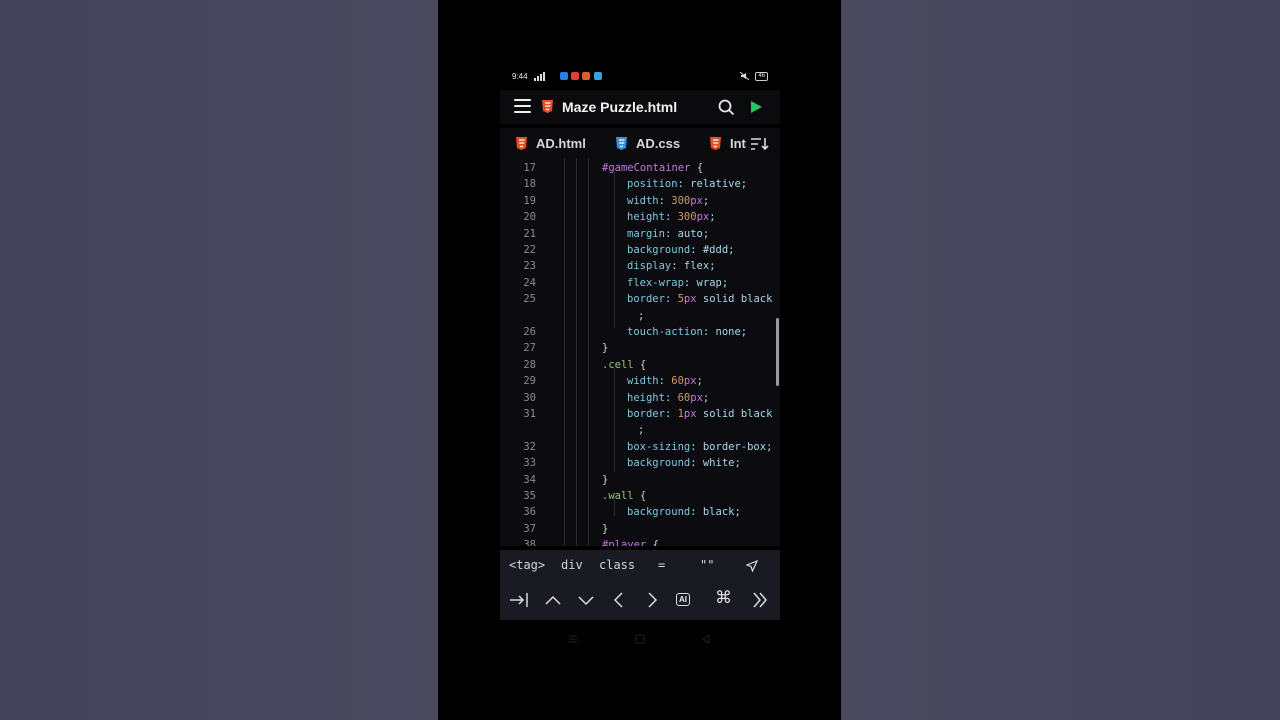 This screenshot has height=720, width=1280. What do you see at coordinates (527, 565) in the screenshot?
I see `key-tag: <tag>` at bounding box center [527, 565].